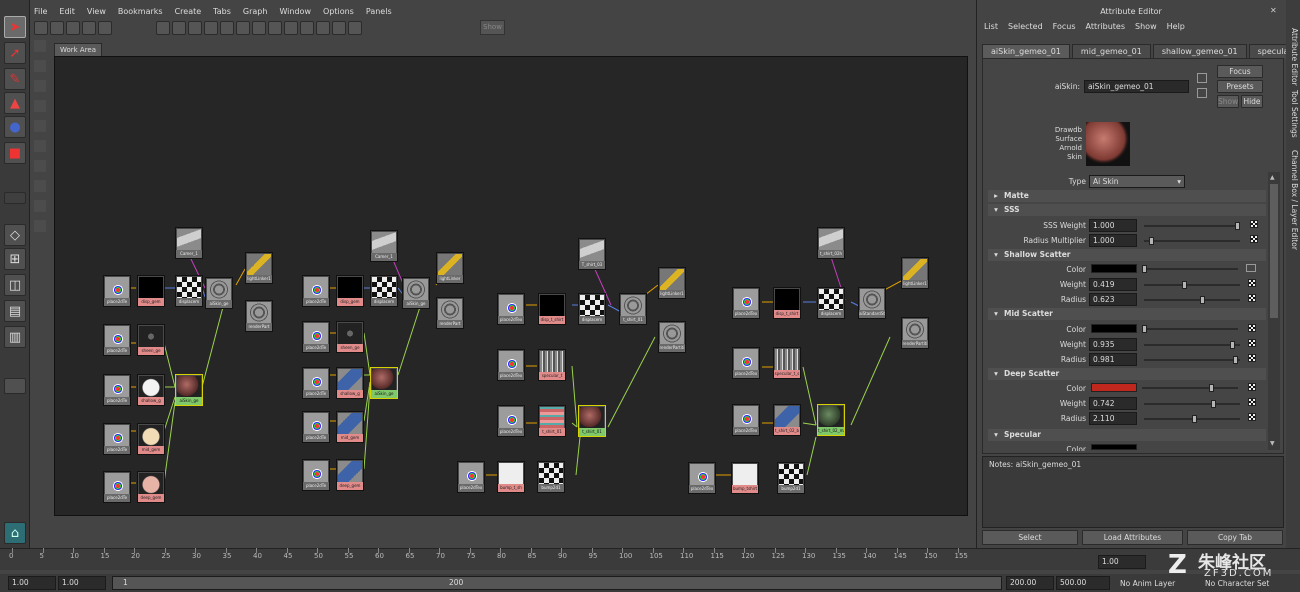  I want to click on single-pane-layout-icon: ◇, so click(15, 235).